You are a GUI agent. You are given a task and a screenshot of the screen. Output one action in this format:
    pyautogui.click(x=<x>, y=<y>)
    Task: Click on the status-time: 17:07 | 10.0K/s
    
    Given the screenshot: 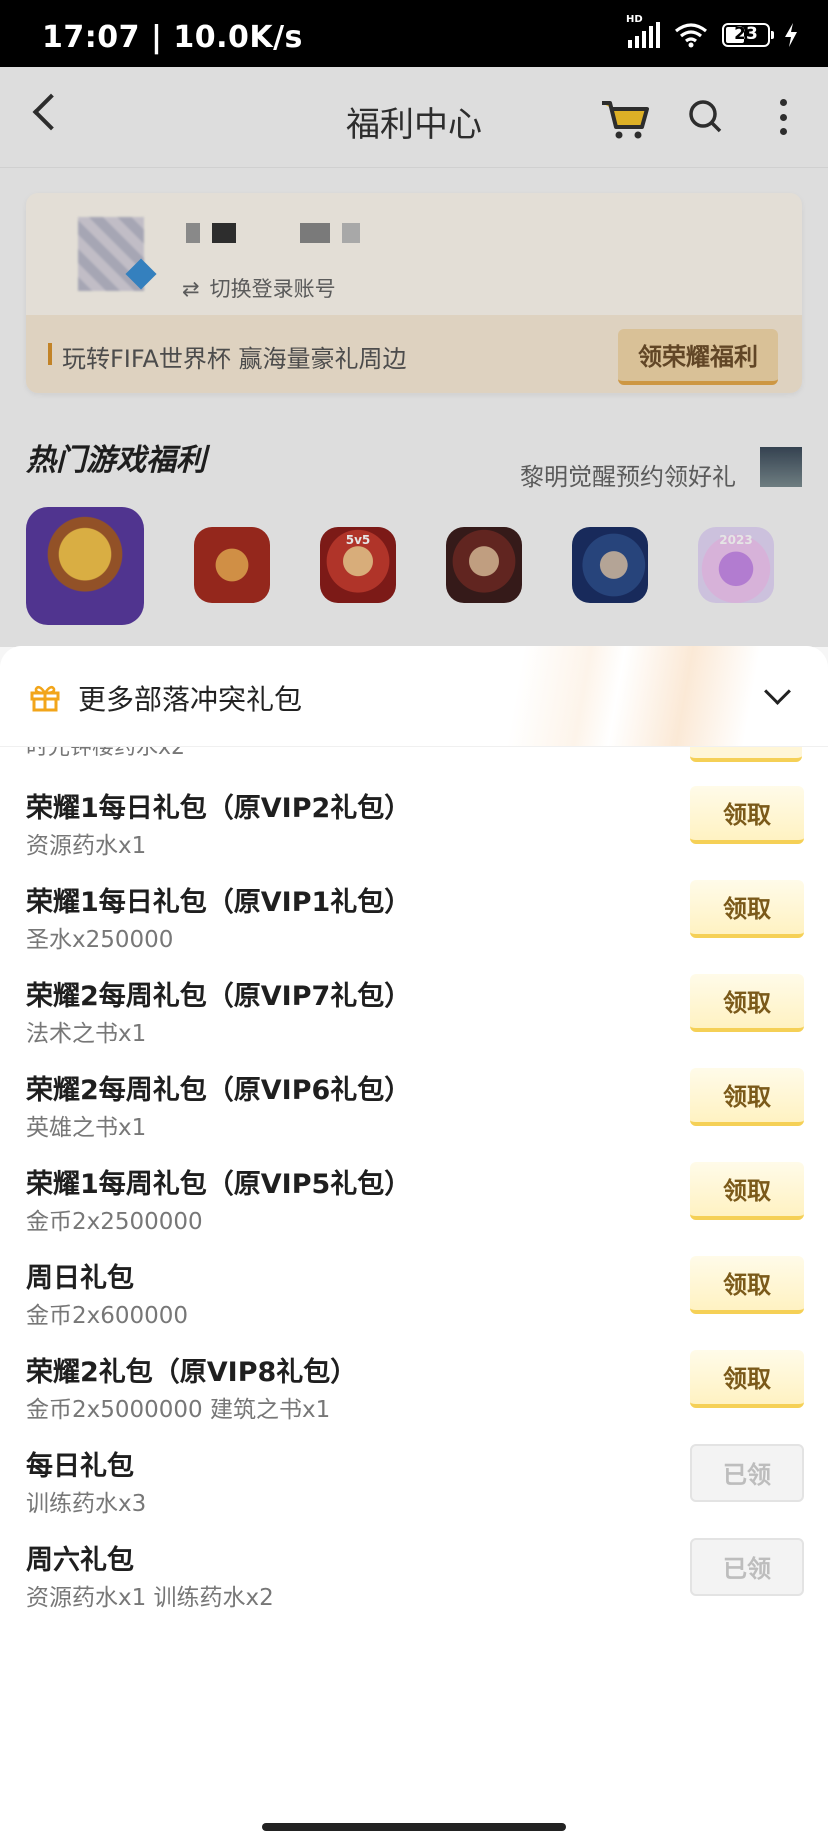 What is the action you would take?
    pyautogui.click(x=172, y=37)
    